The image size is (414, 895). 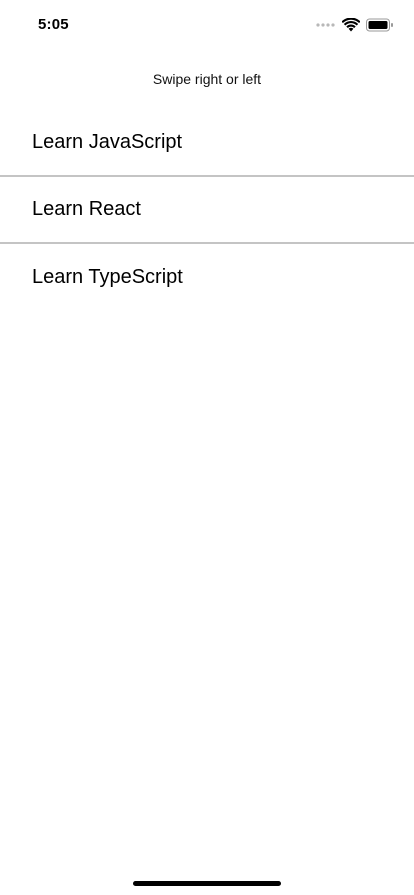 I want to click on list-item-react: Learn React, so click(x=207, y=210).